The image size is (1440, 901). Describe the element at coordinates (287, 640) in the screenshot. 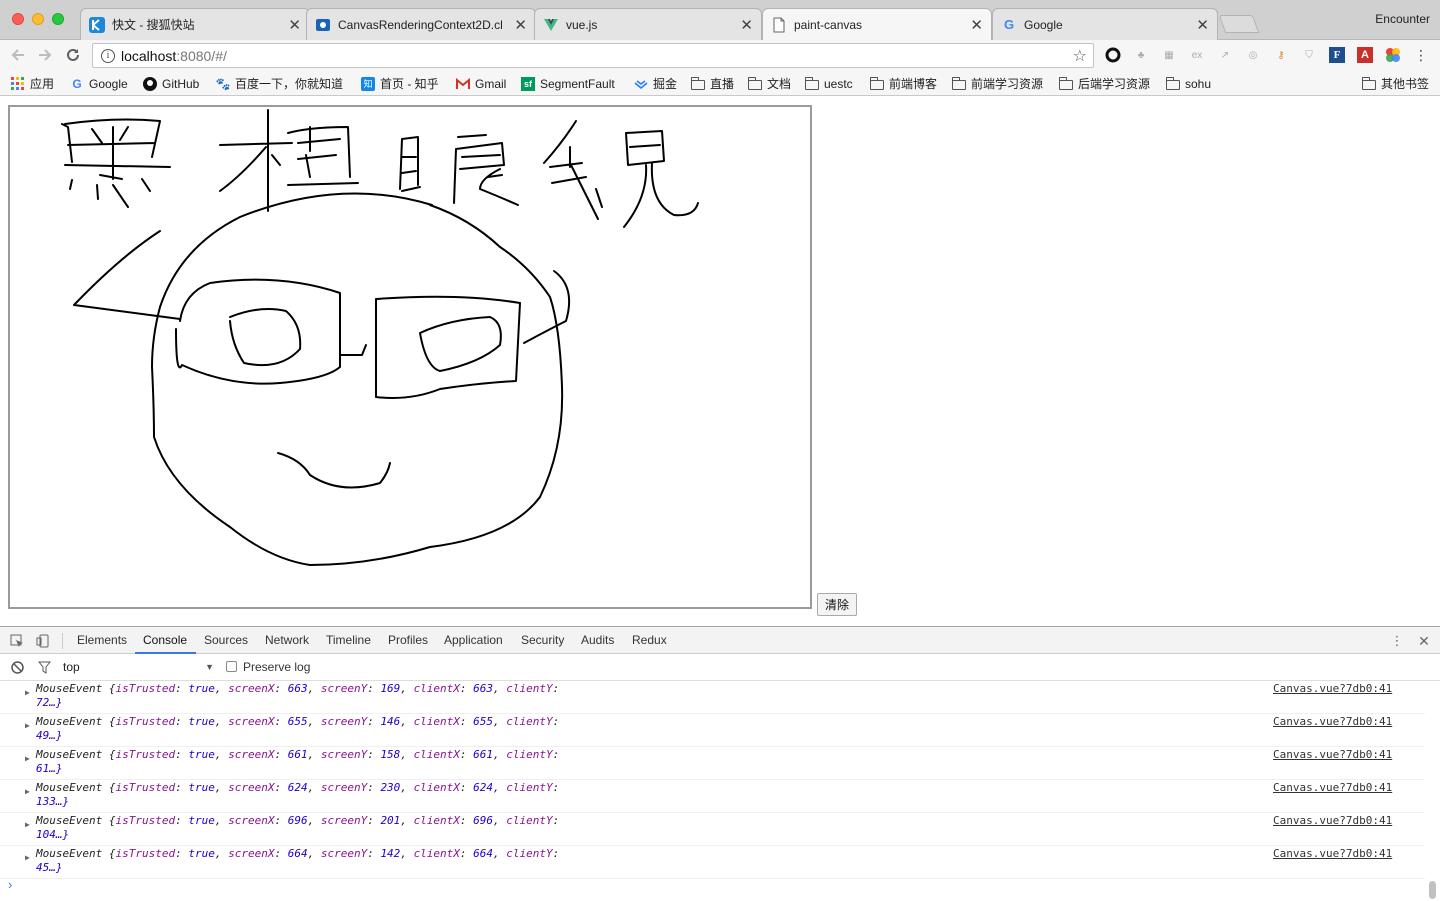

I see `devtools-tab-network: Network` at that location.